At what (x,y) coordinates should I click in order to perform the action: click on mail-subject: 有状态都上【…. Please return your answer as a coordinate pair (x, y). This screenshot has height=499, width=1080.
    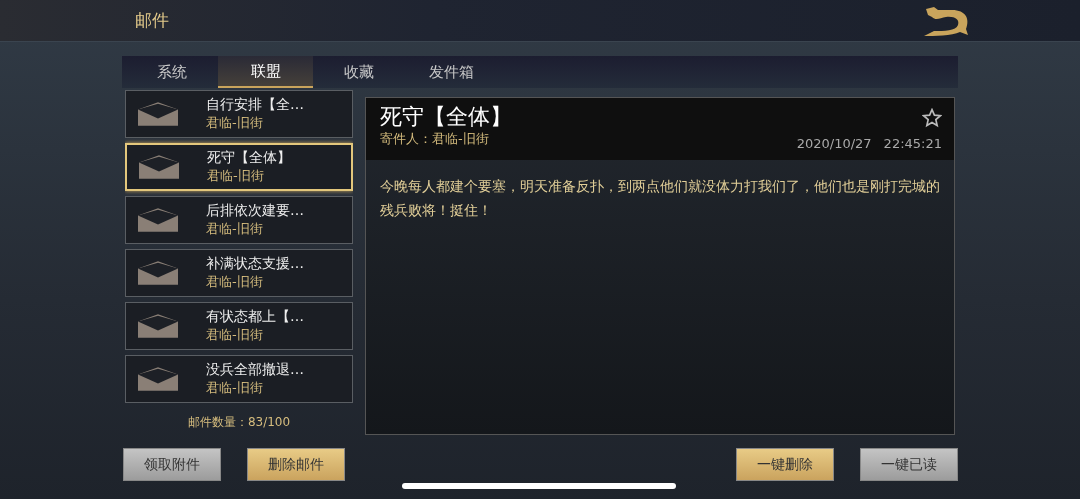
    Looking at the image, I should click on (255, 317).